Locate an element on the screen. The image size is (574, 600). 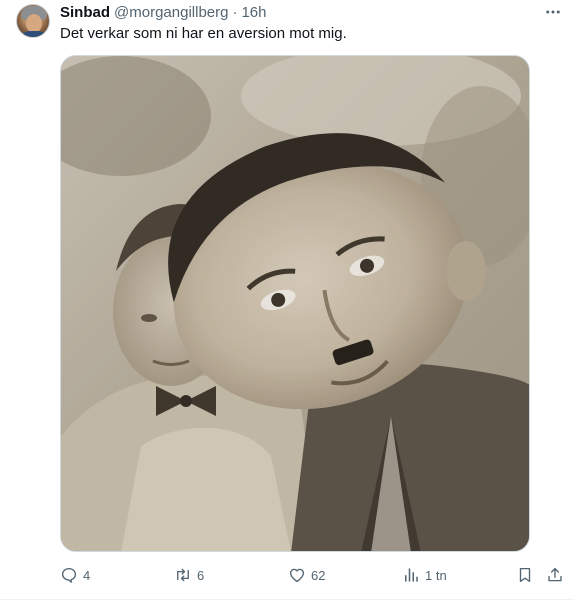
more-options-button is located at coordinates (553, 12).